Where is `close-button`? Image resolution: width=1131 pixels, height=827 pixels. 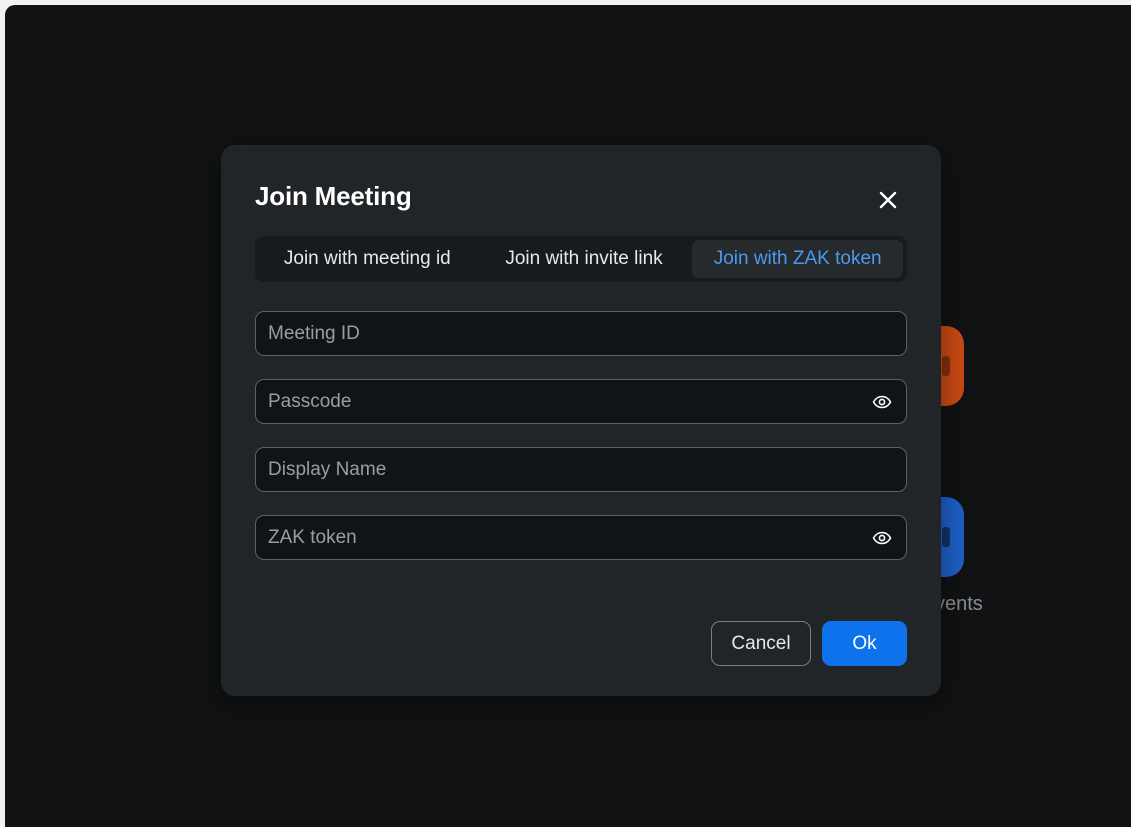
close-button is located at coordinates (888, 200).